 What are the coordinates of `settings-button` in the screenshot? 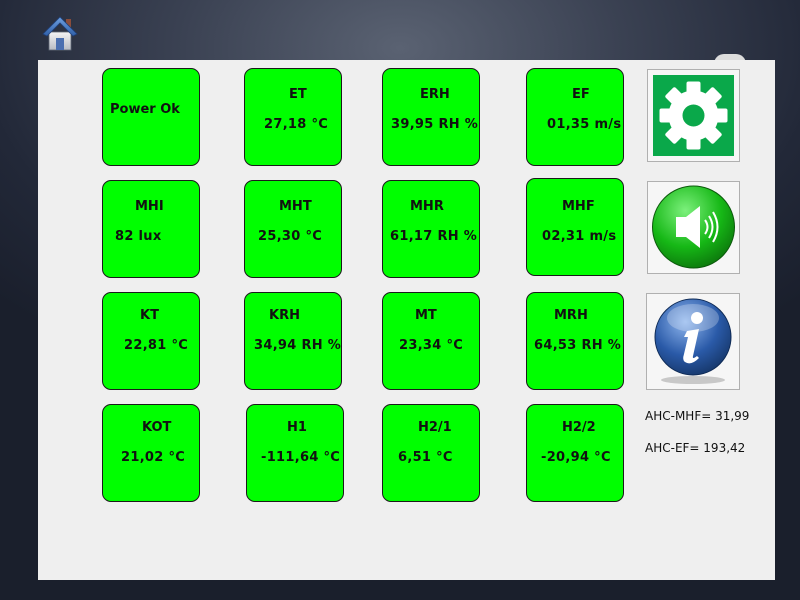 It's located at (693, 115).